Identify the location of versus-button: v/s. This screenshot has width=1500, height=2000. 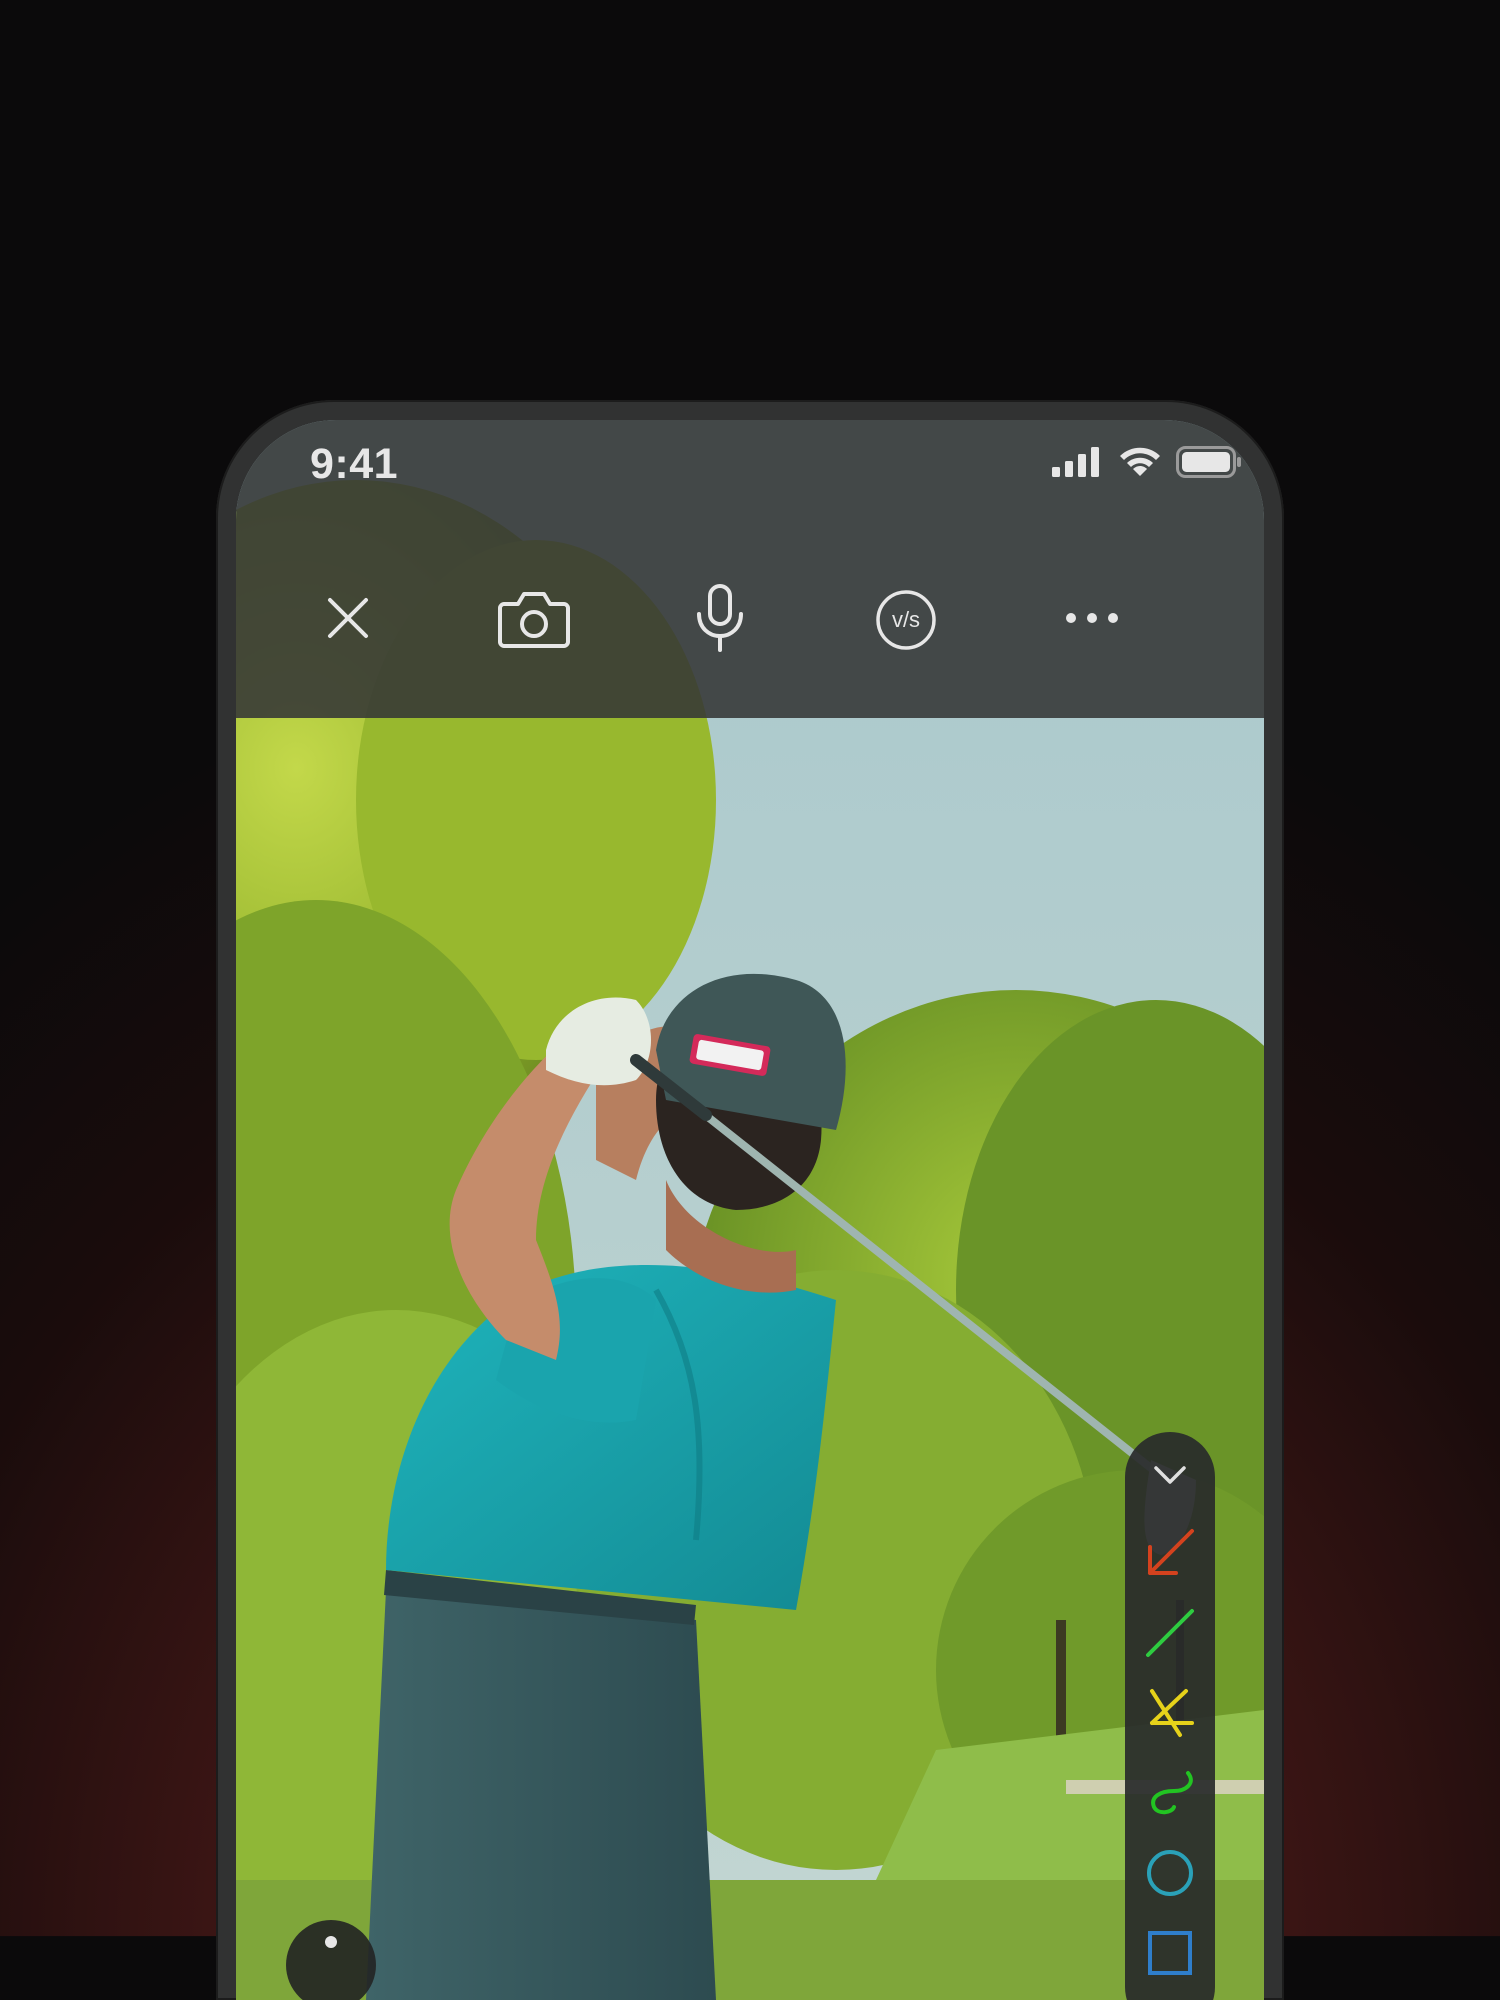
(906, 620).